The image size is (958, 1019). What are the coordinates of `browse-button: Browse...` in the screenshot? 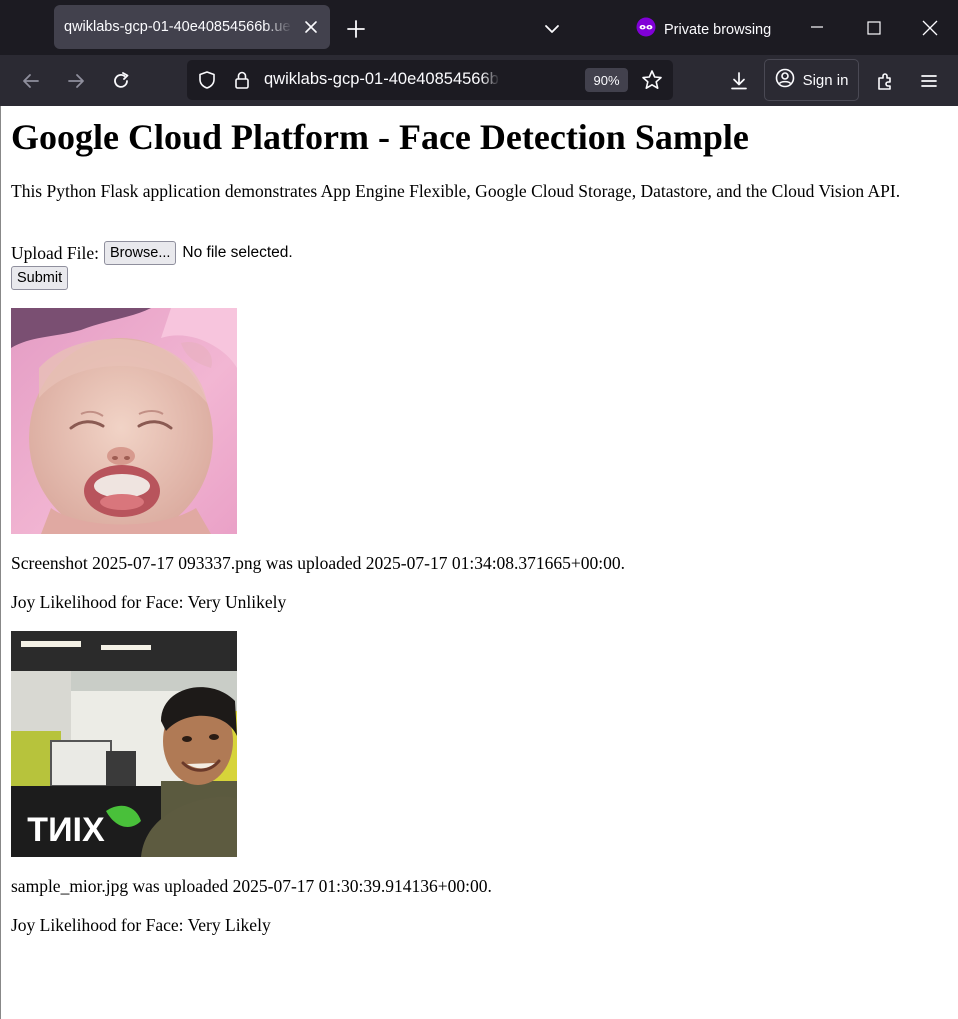 It's located at (140, 253).